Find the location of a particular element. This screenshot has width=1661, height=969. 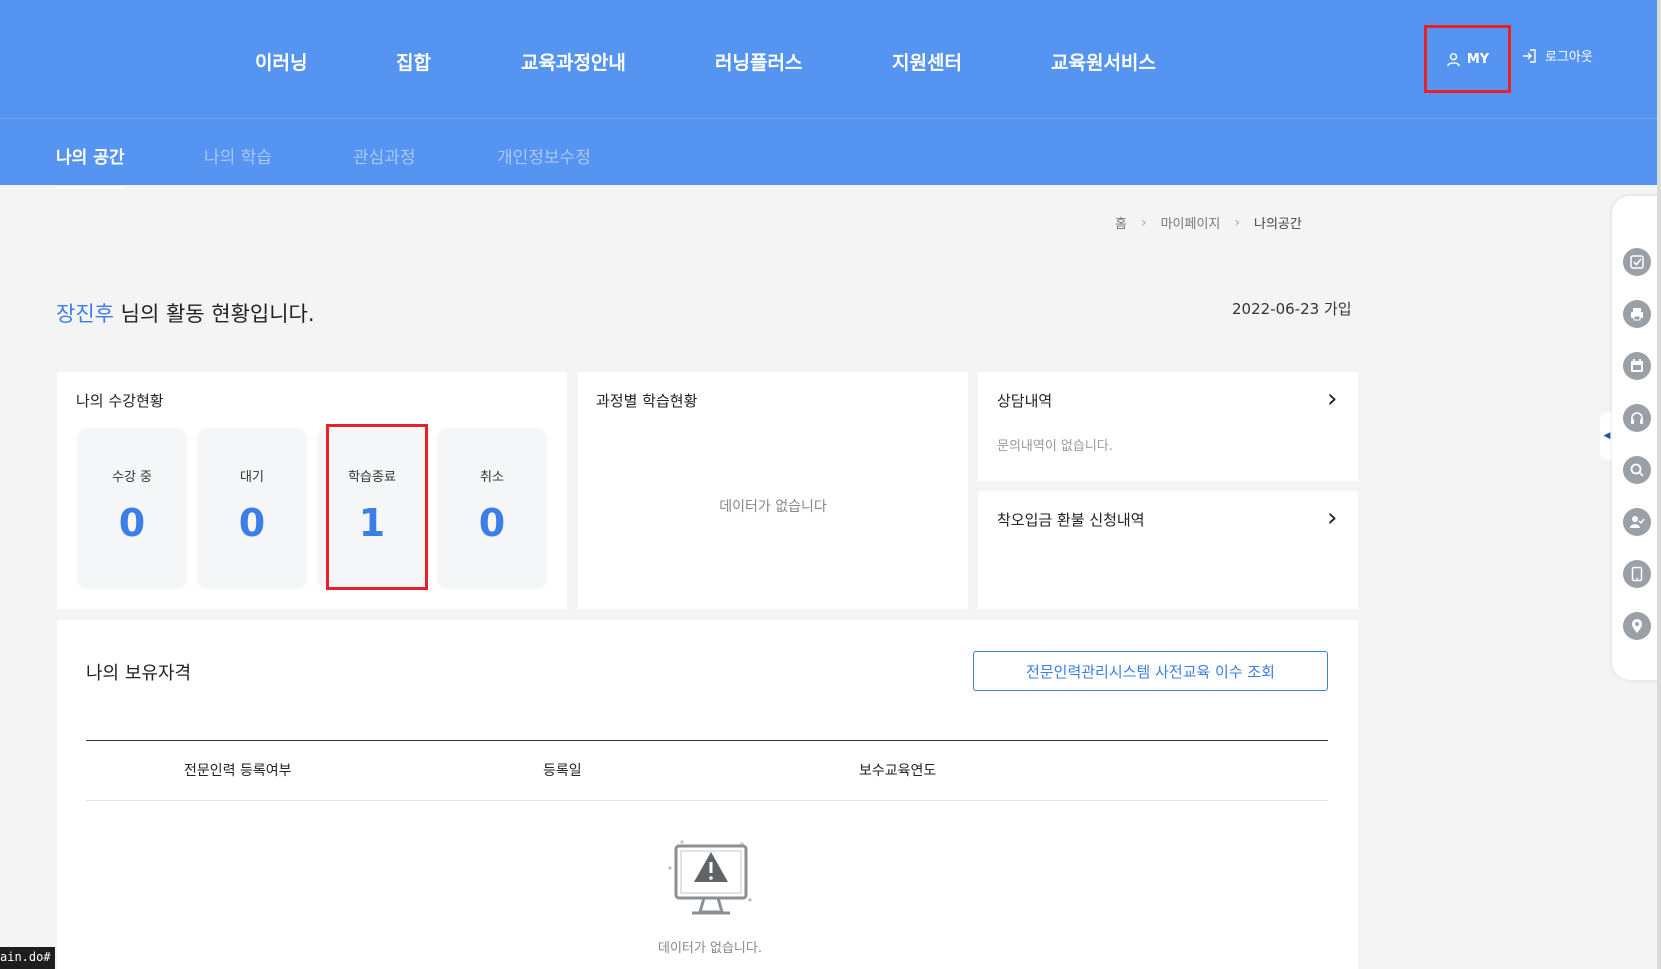

monitor-warning-icon is located at coordinates (710, 877).